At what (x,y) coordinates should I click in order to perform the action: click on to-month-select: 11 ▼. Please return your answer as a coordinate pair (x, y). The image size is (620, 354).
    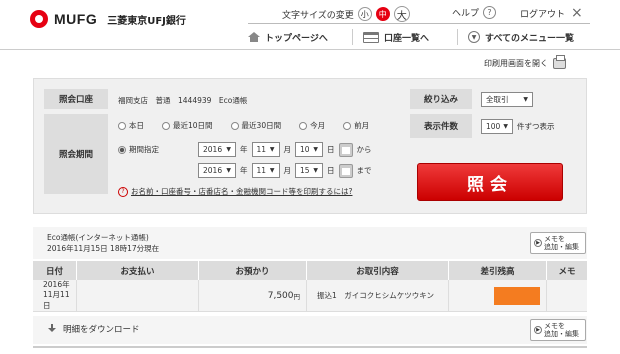
    Looking at the image, I should click on (265, 170).